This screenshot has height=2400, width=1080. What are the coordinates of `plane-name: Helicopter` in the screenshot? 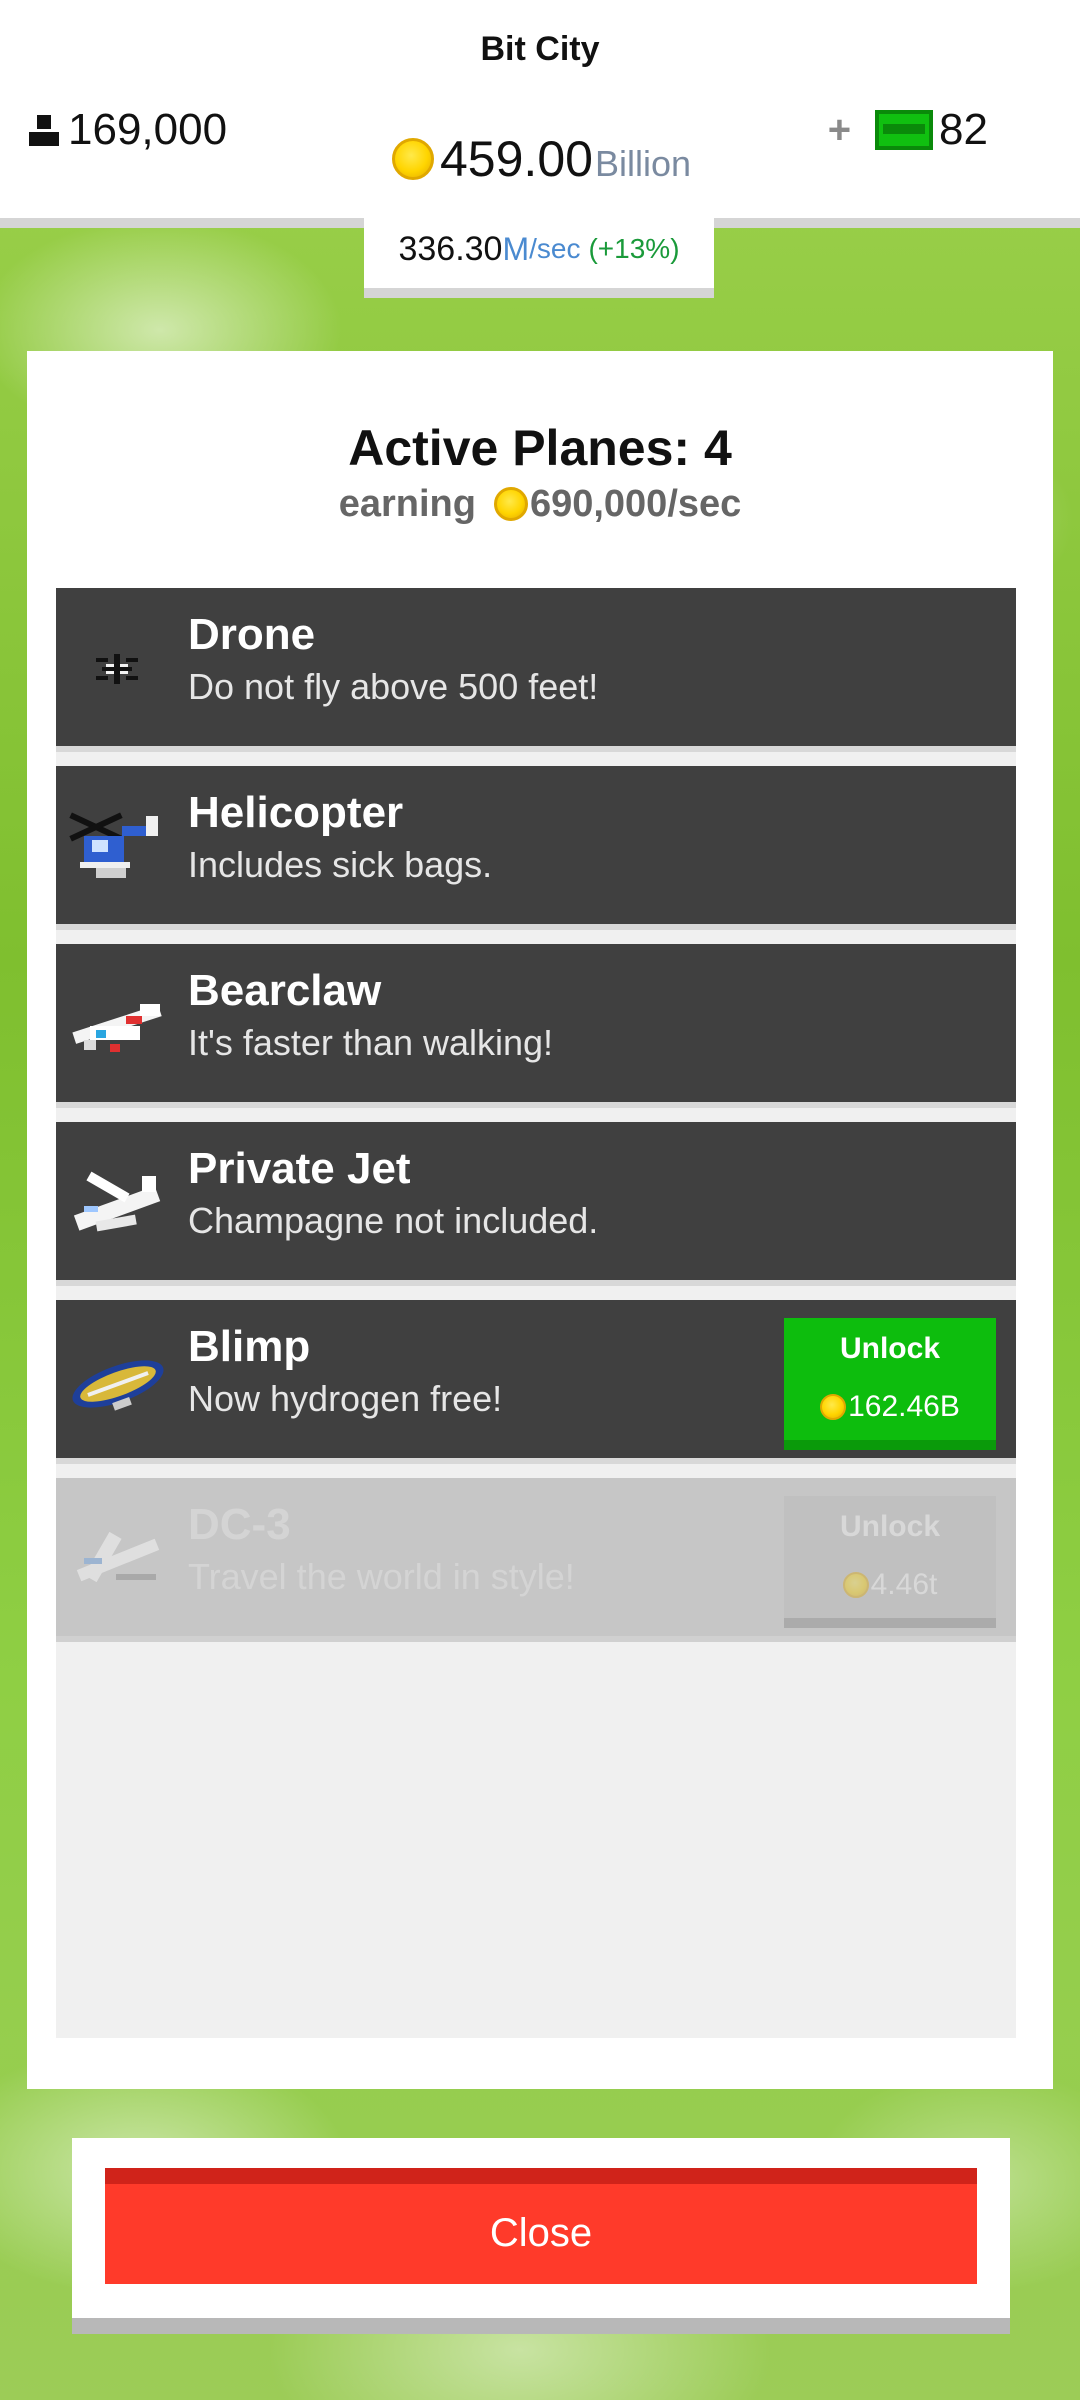 It's located at (296, 812).